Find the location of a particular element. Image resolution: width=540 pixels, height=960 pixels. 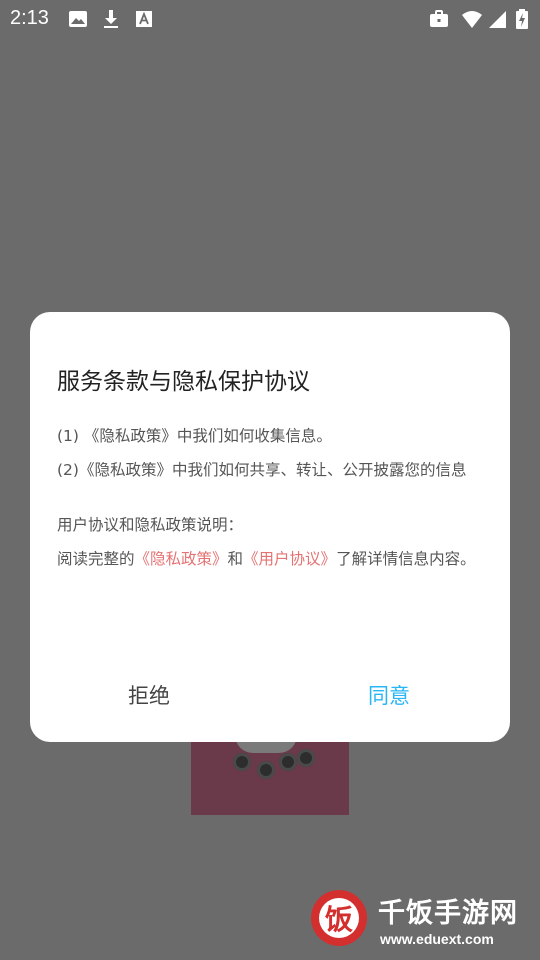

user-agreement-link: 《用户协议》 is located at coordinates (289, 559).